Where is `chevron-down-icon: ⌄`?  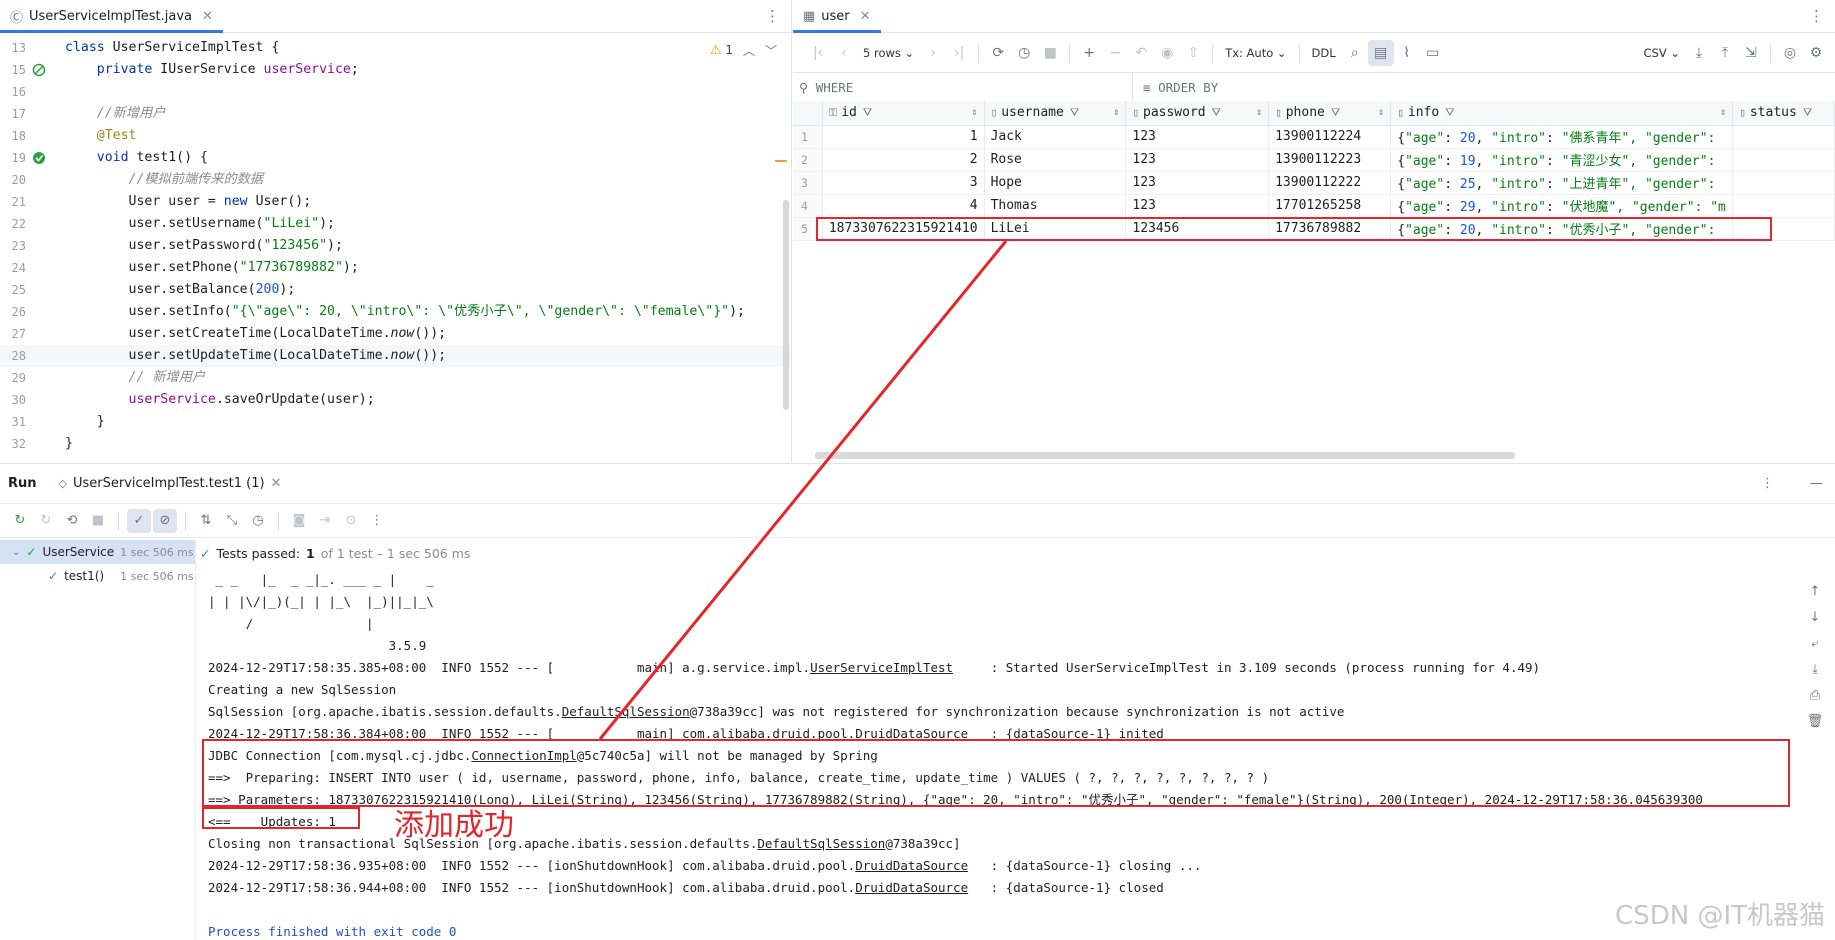 chevron-down-icon: ⌄ is located at coordinates (16, 552).